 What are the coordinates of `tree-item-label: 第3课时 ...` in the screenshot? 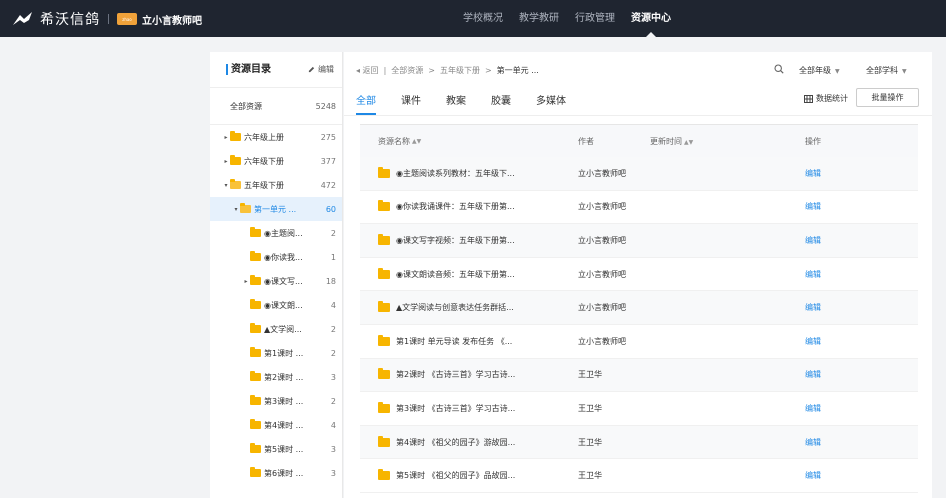 It's located at (284, 401).